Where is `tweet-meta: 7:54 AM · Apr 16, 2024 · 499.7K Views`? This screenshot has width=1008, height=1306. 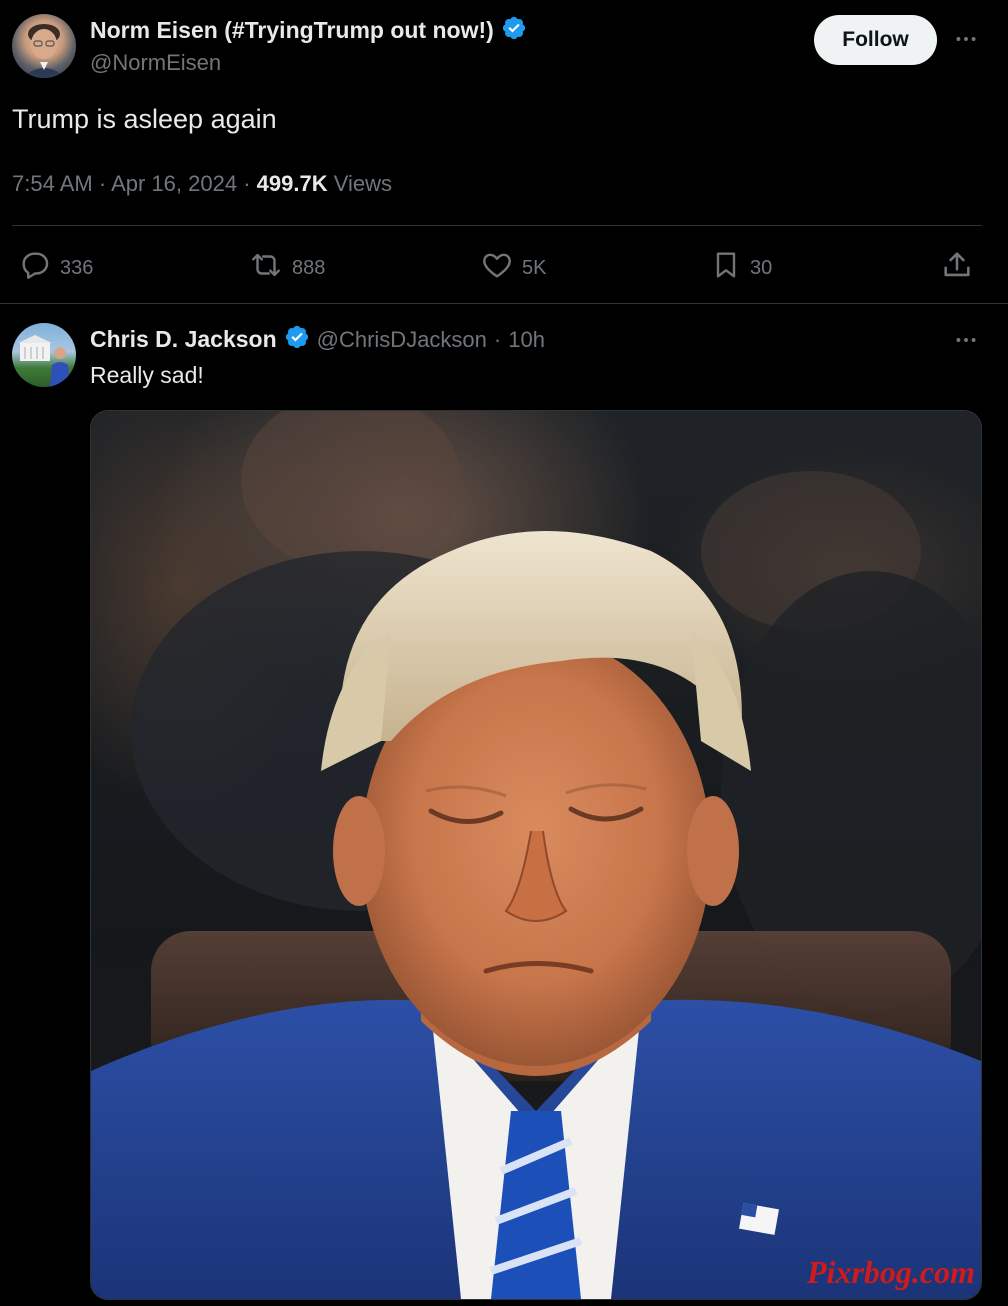 tweet-meta: 7:54 AM · Apr 16, 2024 · 499.7K Views is located at coordinates (202, 183).